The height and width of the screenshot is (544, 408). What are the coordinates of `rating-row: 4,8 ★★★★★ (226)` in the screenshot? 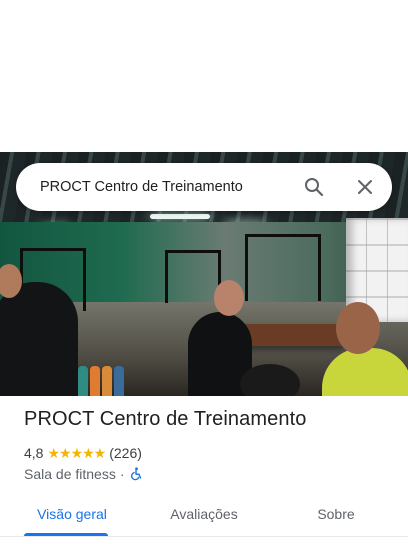 It's located at (83, 453).